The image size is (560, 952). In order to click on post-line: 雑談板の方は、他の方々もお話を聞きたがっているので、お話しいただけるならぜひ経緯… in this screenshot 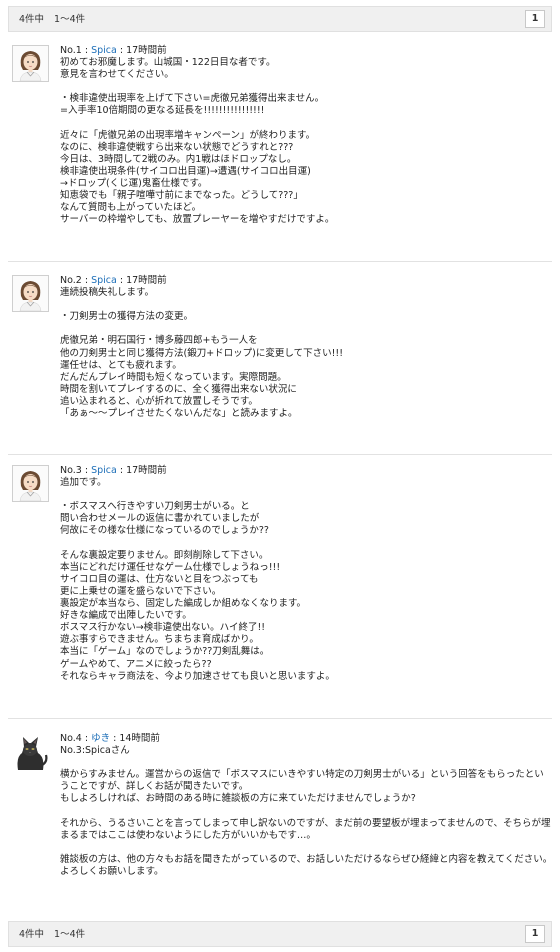, I will do `click(306, 859)`.